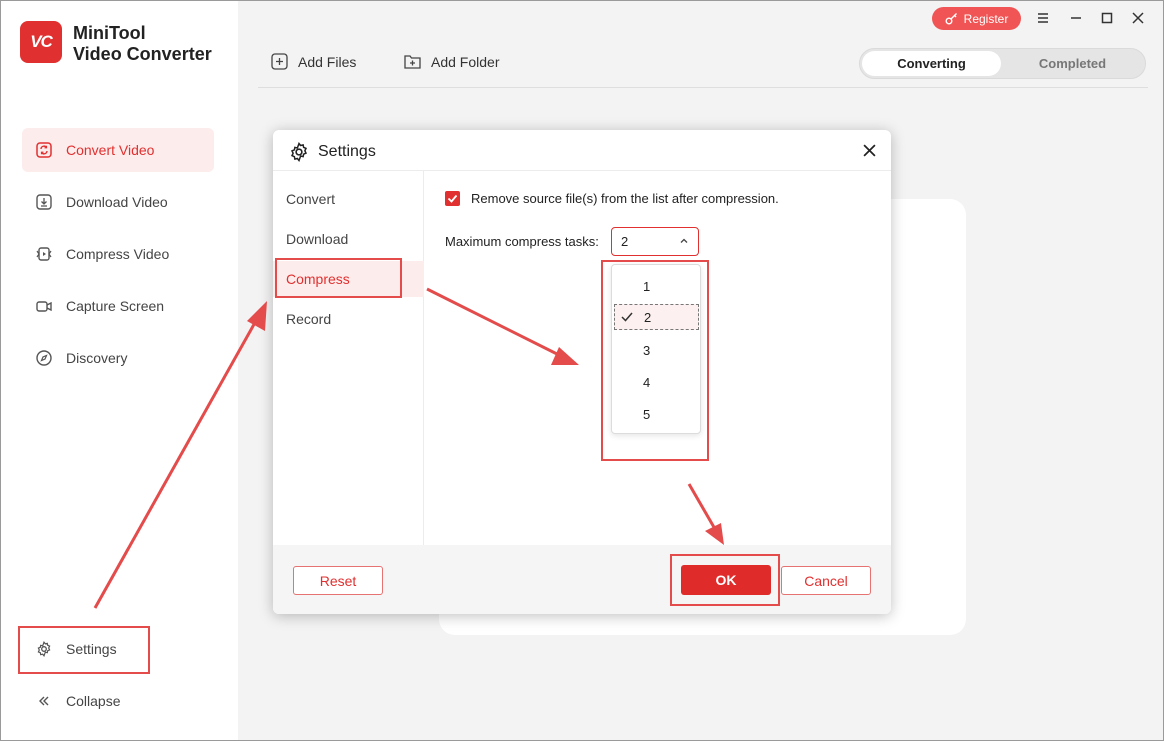 This screenshot has width=1164, height=741. I want to click on tab-converting: Converting, so click(931, 63).